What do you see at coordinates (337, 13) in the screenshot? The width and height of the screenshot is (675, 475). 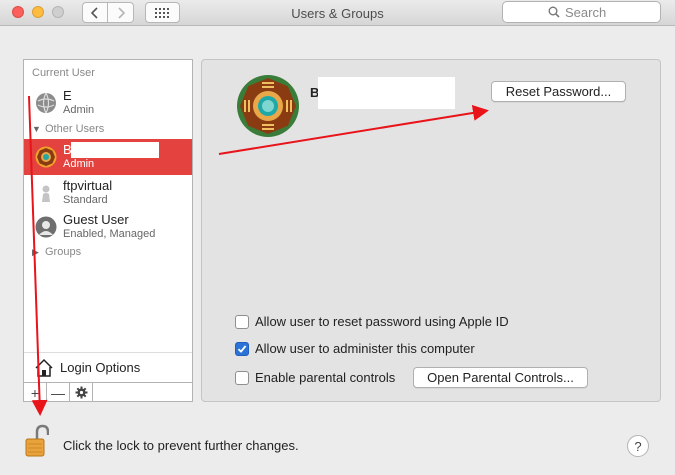 I see `title-bar: Users & Groups` at bounding box center [337, 13].